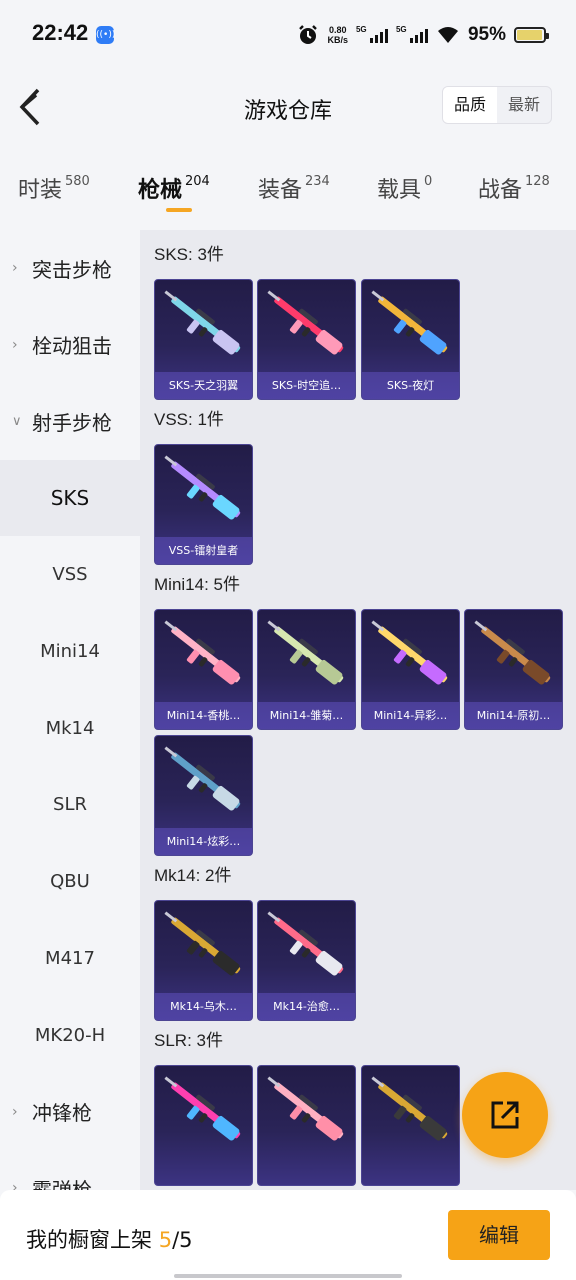 The image size is (576, 1280). Describe the element at coordinates (193, 875) in the screenshot. I see `section-title: Mk14: 2件` at that location.